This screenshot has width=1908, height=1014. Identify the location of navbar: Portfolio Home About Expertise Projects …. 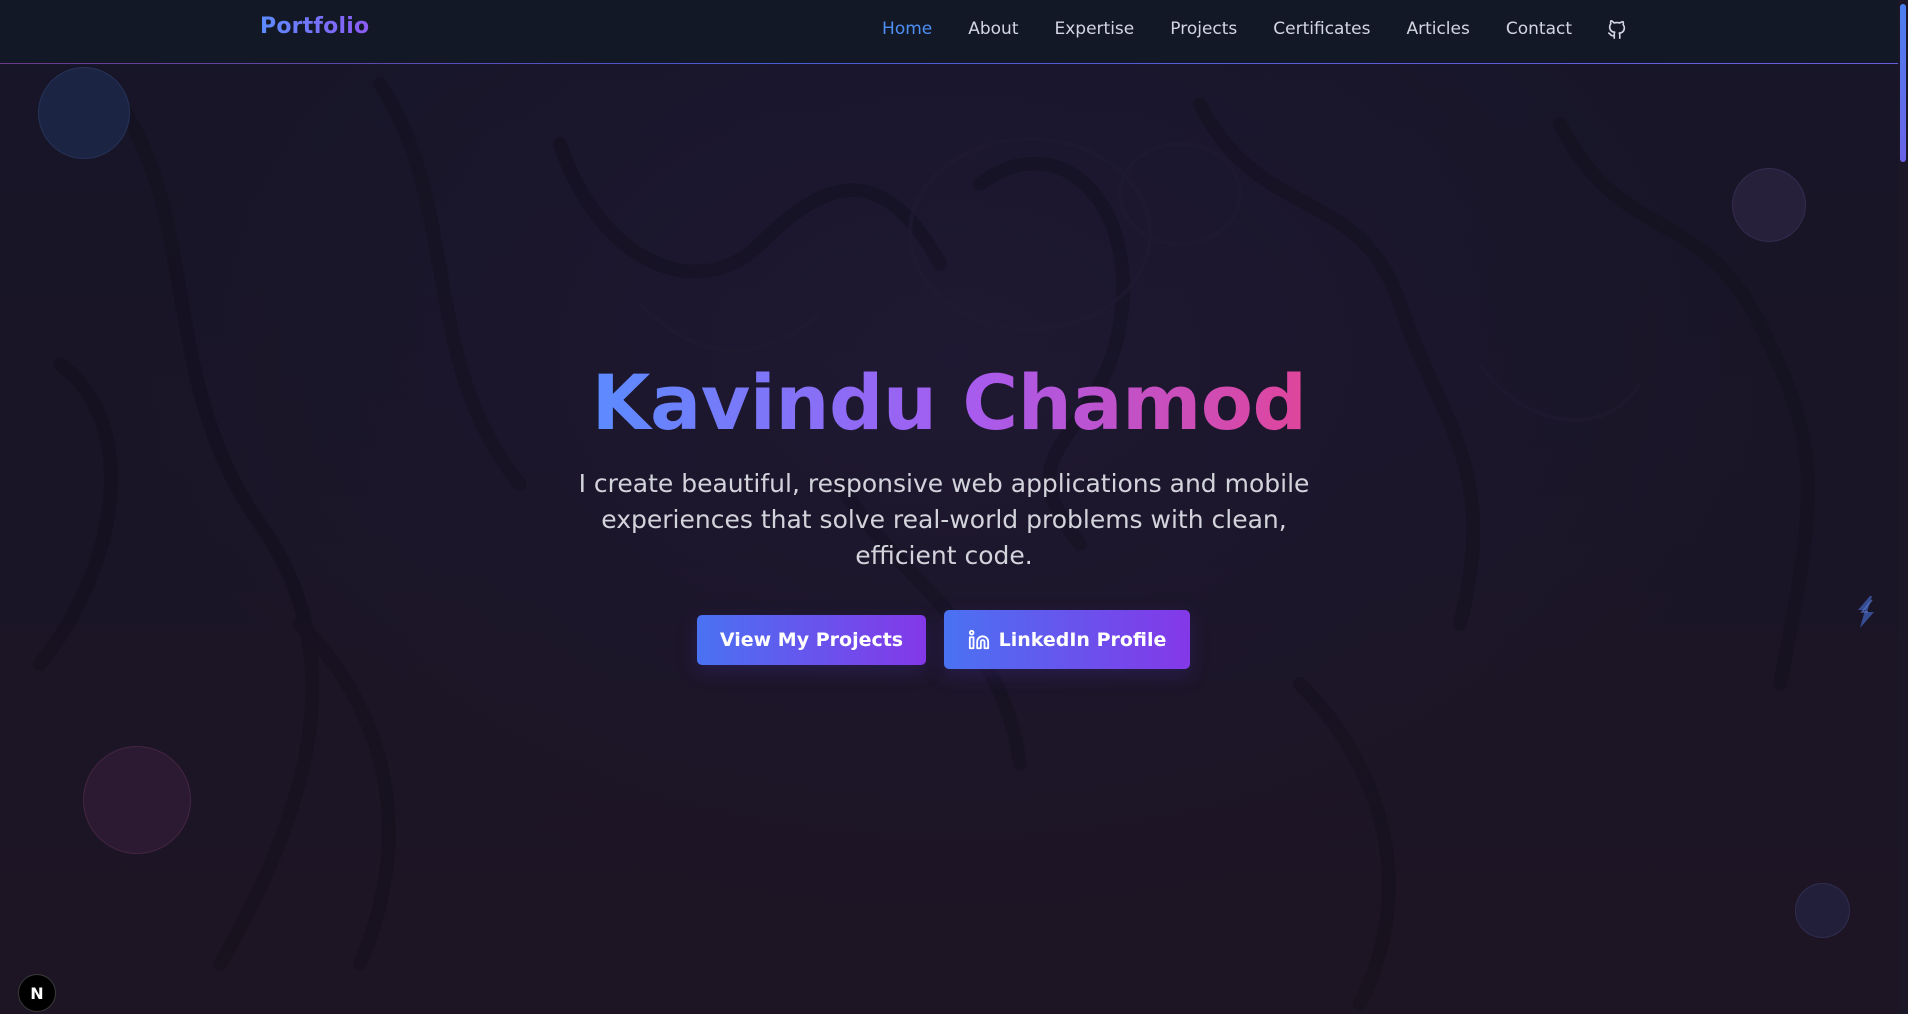
(949, 32).